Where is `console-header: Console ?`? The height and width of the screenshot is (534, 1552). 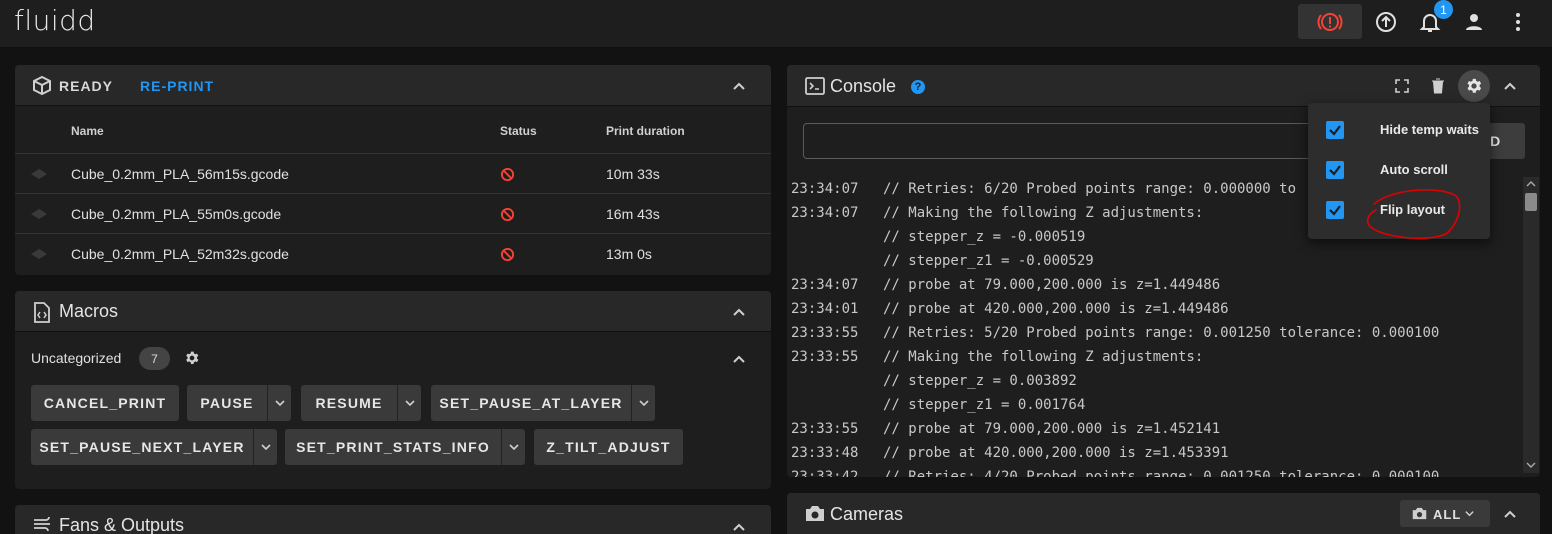
console-header: Console ? is located at coordinates (1163, 86).